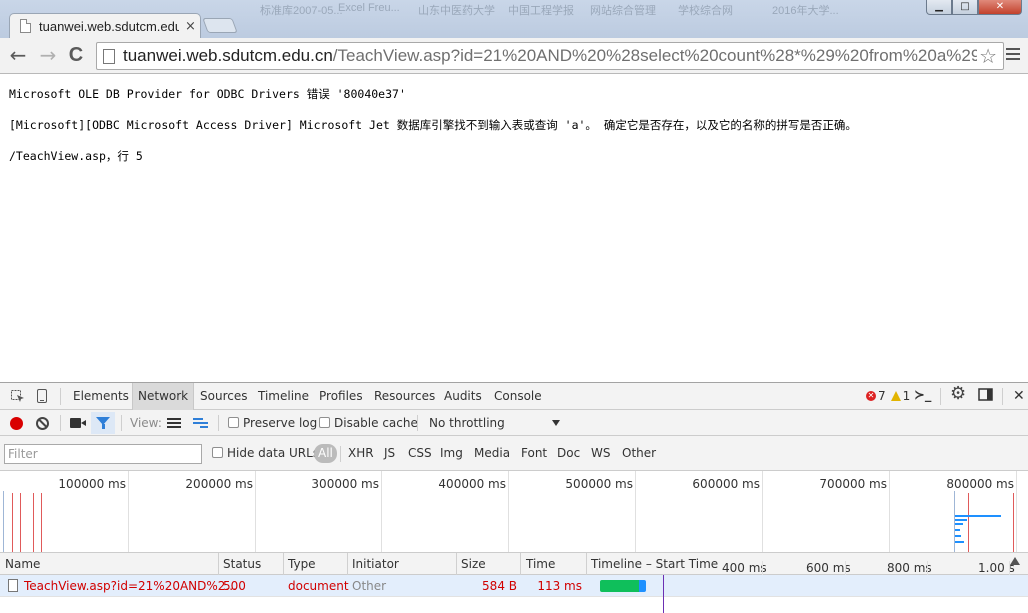  Describe the element at coordinates (219, 484) in the screenshot. I see `overview-tick: 200000 ms` at that location.